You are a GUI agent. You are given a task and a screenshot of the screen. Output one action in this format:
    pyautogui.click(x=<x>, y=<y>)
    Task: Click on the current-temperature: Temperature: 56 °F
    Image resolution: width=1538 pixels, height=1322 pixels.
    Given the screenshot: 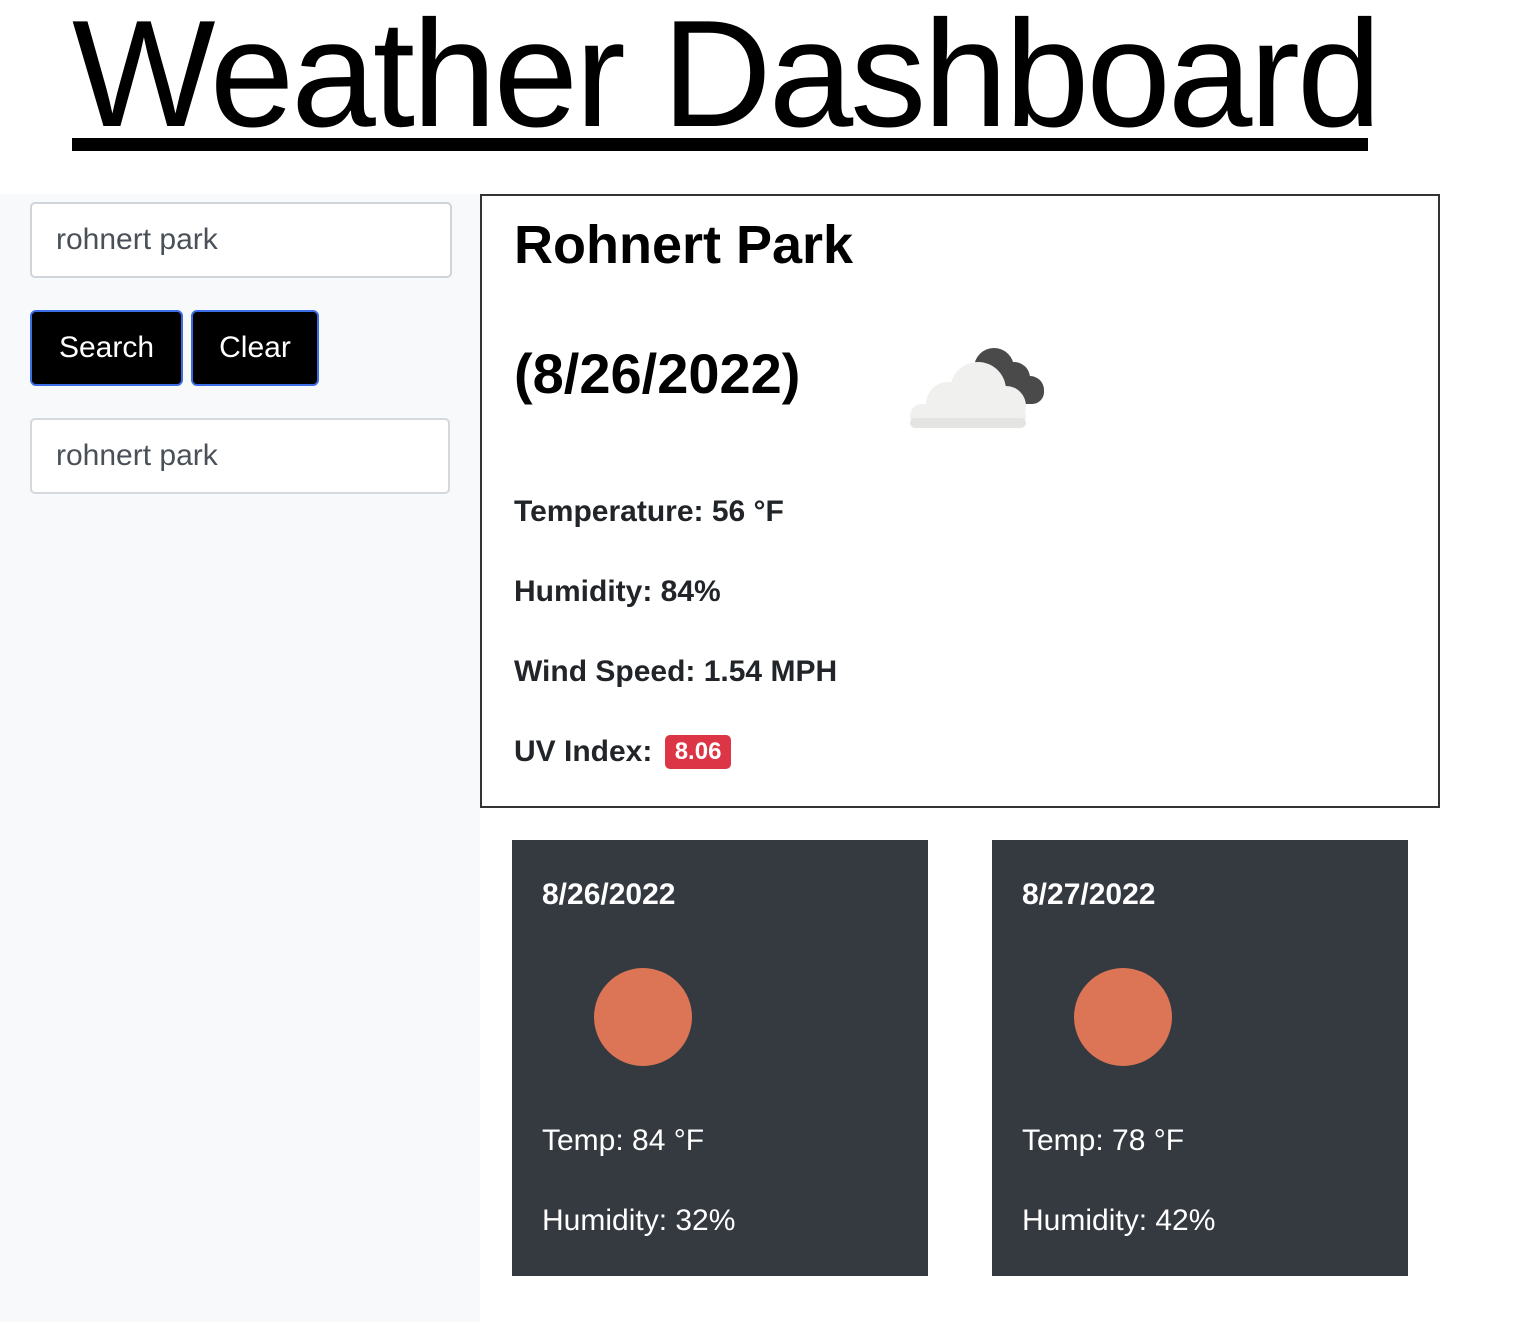 What is the action you would take?
    pyautogui.click(x=649, y=511)
    